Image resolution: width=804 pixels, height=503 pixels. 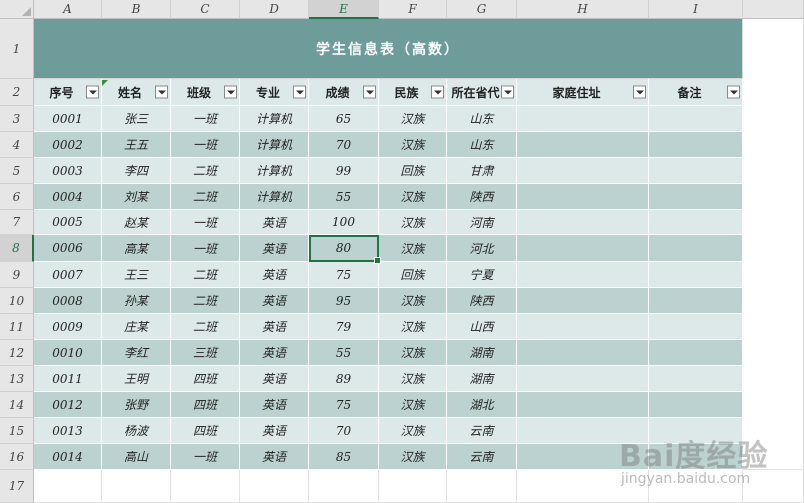 I want to click on row-header-3: 3, so click(x=17, y=119).